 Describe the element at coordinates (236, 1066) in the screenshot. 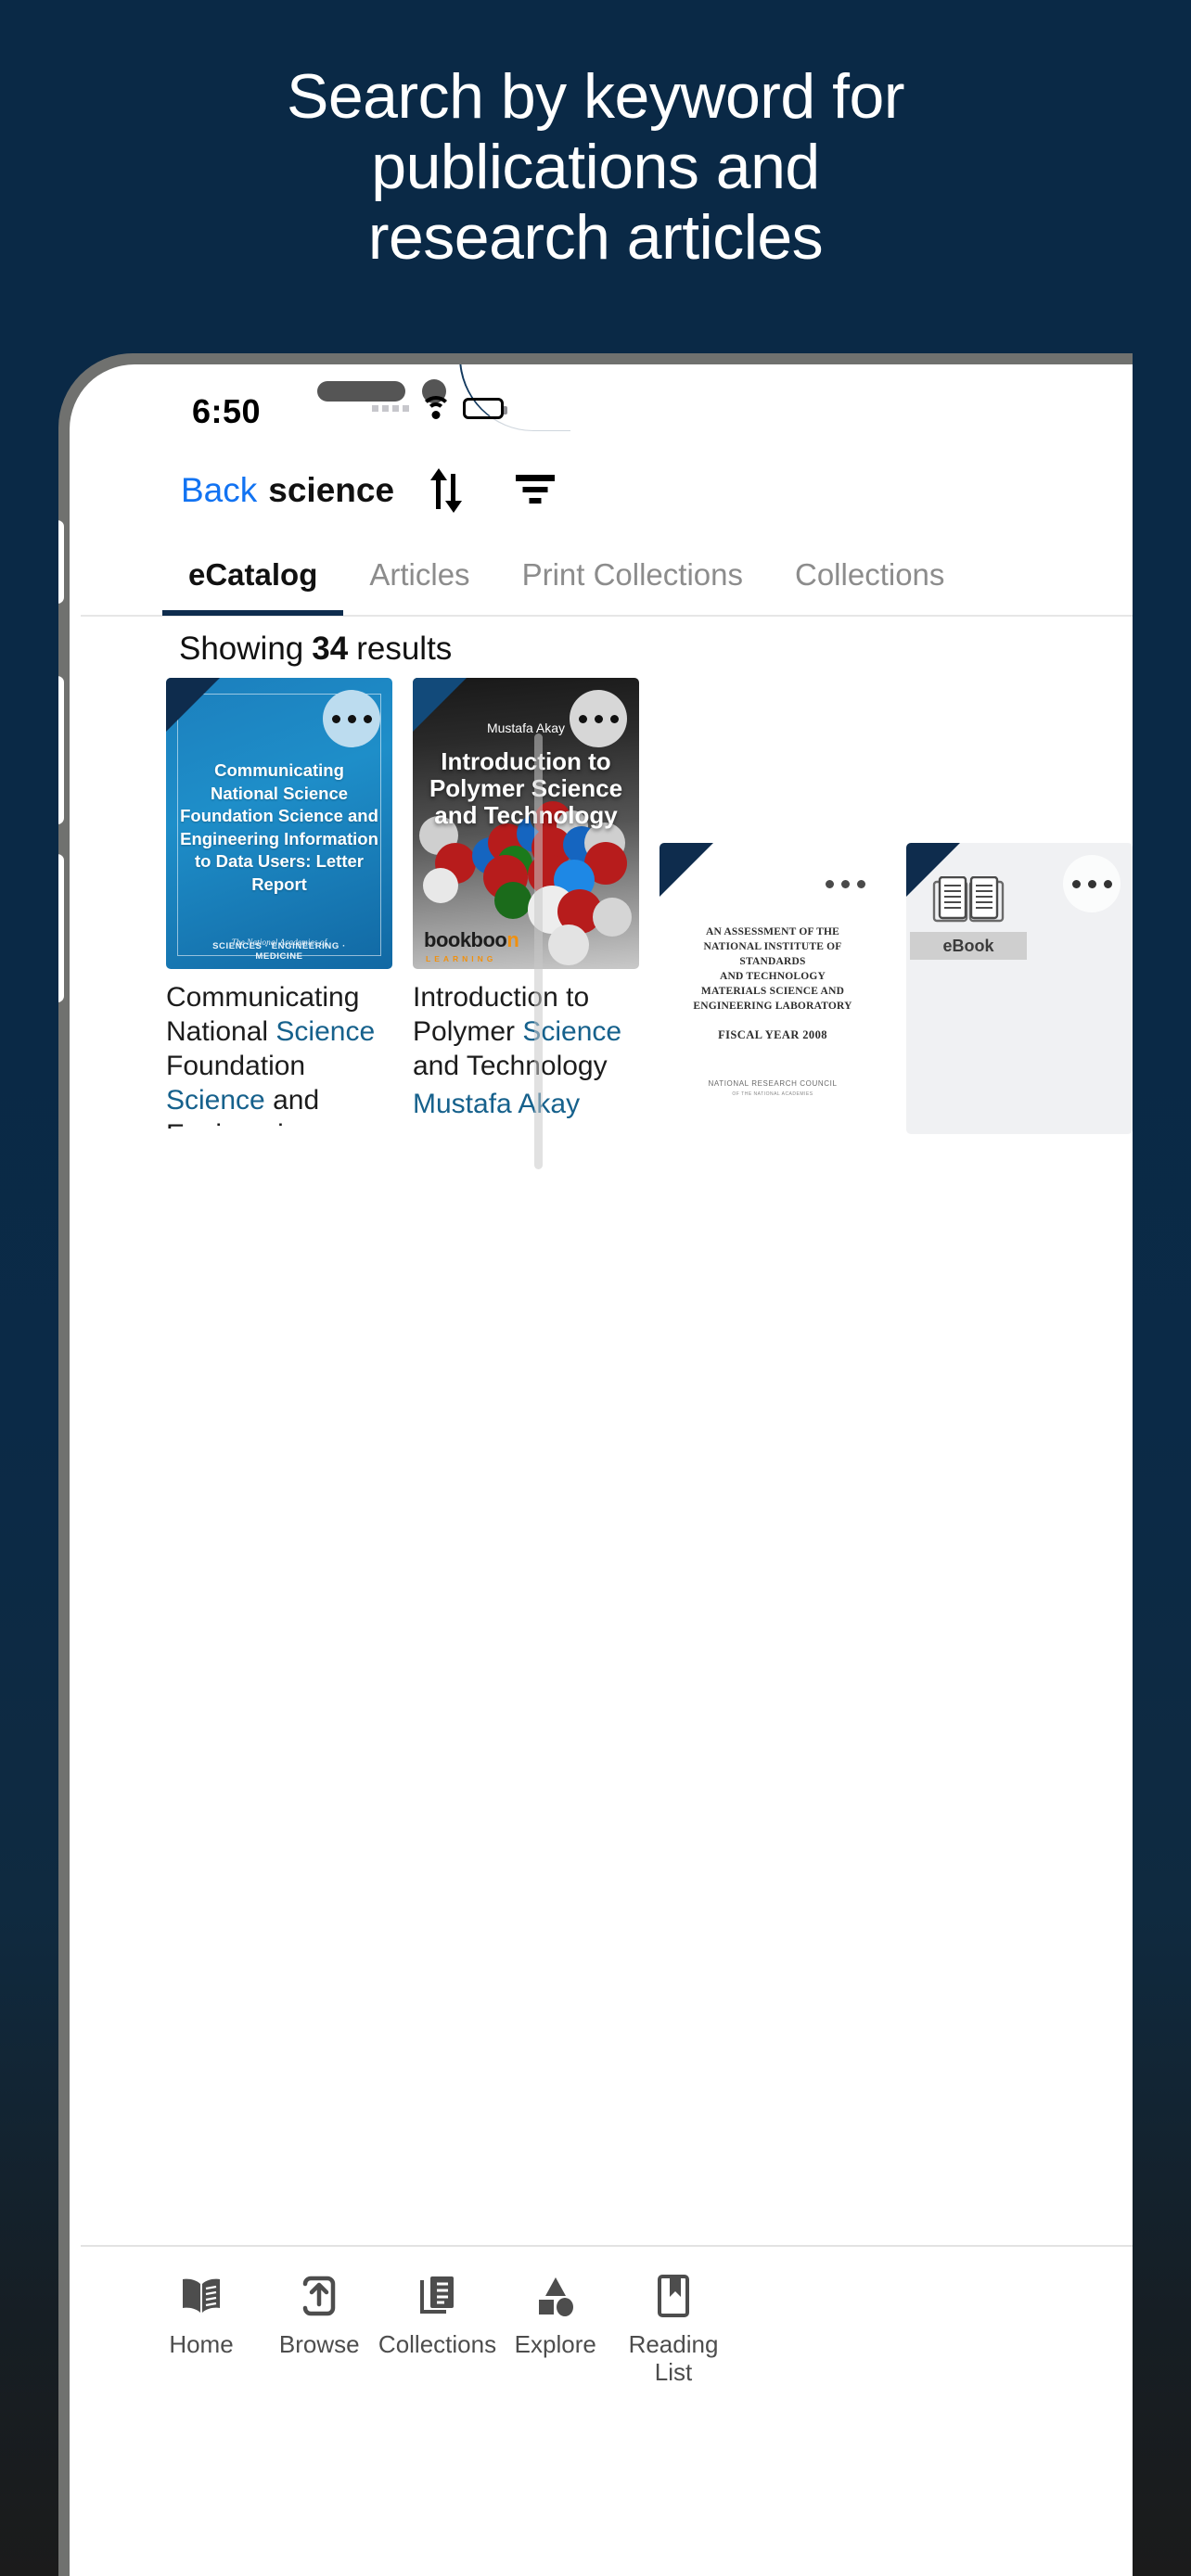

I see `title-segment: Foundation` at that location.